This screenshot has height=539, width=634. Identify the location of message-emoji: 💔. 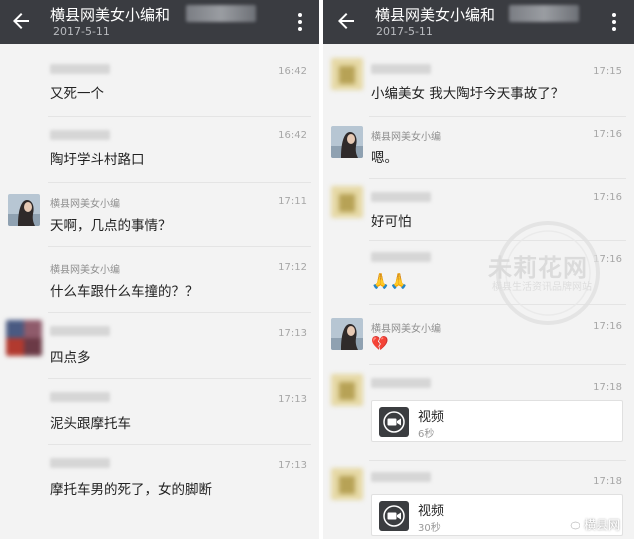
(380, 344).